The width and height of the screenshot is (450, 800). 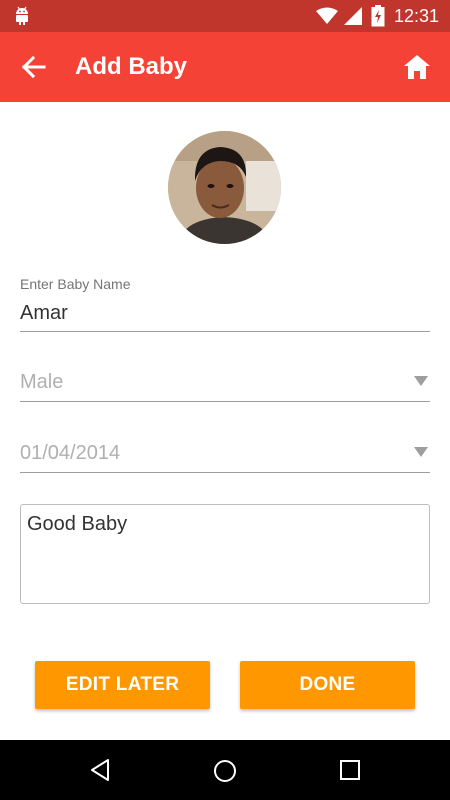 What do you see at coordinates (34, 67) in the screenshot?
I see `arrow-left-icon` at bounding box center [34, 67].